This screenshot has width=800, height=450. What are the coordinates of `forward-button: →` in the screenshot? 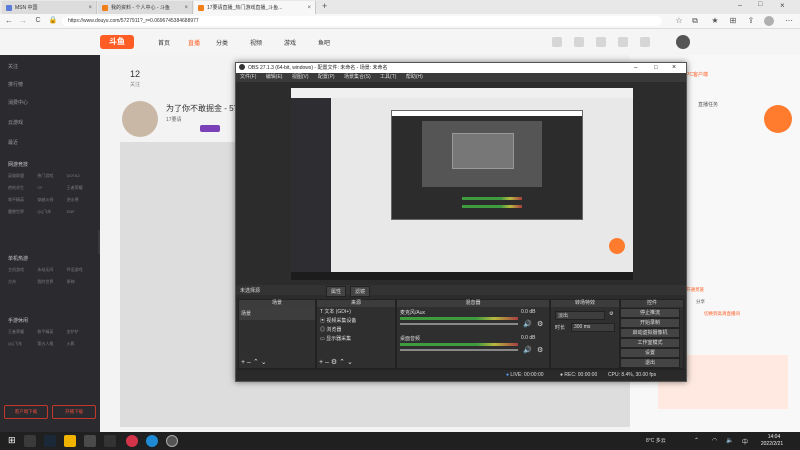 It's located at (23, 21).